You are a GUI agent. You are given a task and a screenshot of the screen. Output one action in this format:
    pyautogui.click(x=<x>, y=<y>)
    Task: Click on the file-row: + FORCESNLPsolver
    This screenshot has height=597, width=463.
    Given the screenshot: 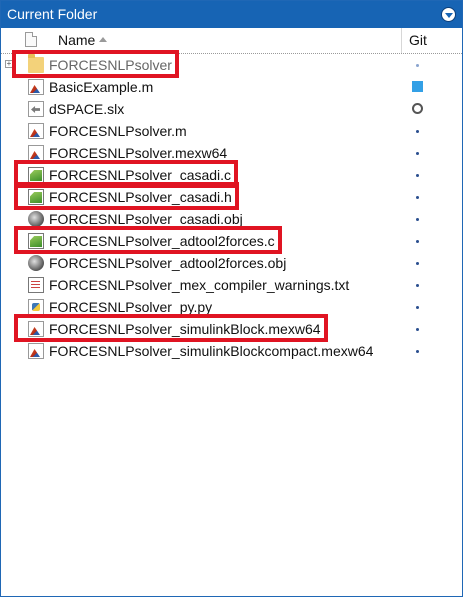 What is the action you would take?
    pyautogui.click(x=231, y=65)
    